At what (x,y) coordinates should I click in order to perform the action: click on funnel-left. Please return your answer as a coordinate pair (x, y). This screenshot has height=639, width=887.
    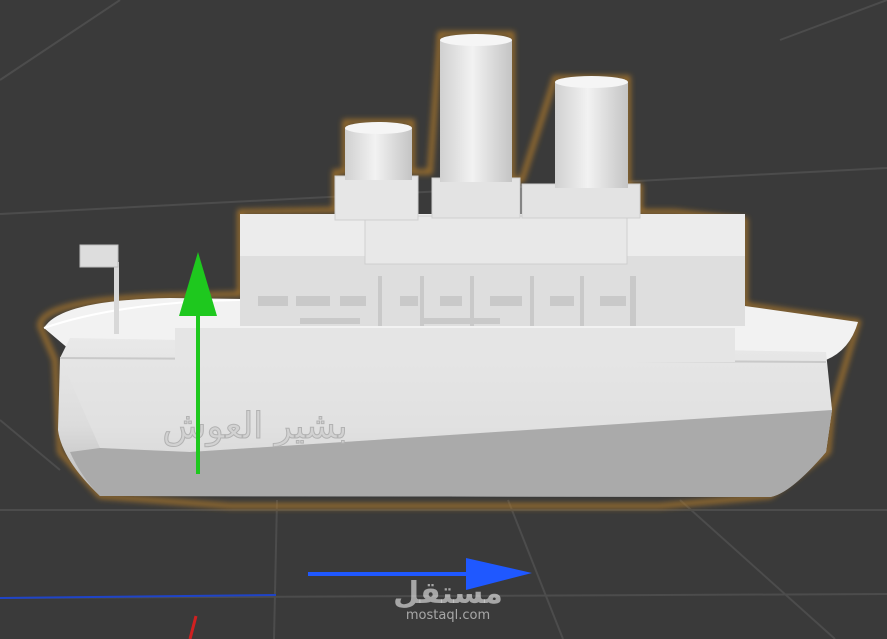
    Looking at the image, I should click on (378, 151).